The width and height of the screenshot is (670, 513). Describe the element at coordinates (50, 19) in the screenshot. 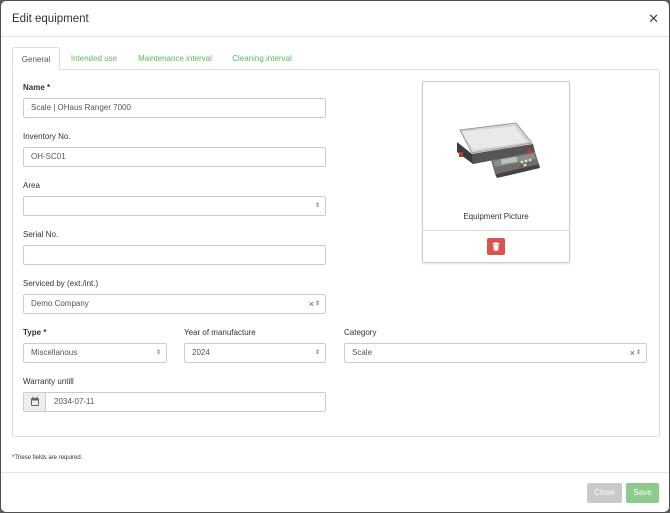

I see `modal-title: Edit equipment` at that location.